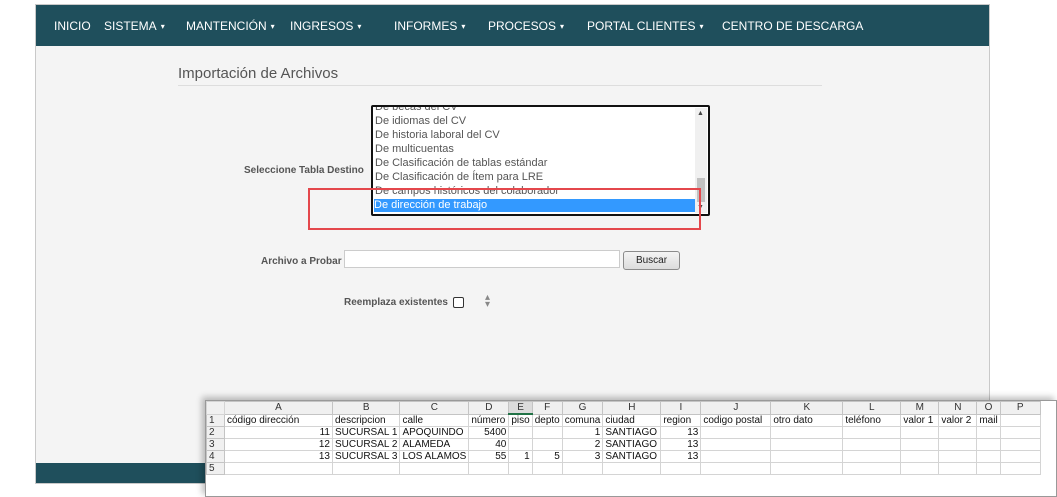 The height and width of the screenshot is (497, 1057). What do you see at coordinates (458, 302) in the screenshot?
I see `replace-existing-checkbox` at bounding box center [458, 302].